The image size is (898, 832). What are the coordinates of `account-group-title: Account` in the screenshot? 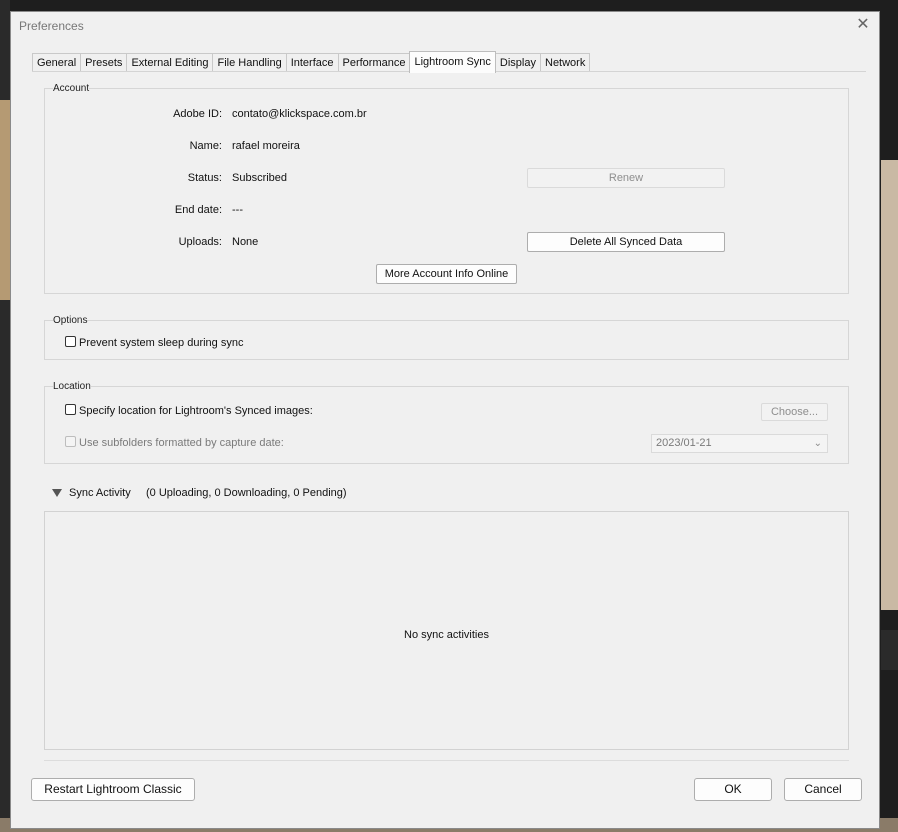 It's located at (71, 88).